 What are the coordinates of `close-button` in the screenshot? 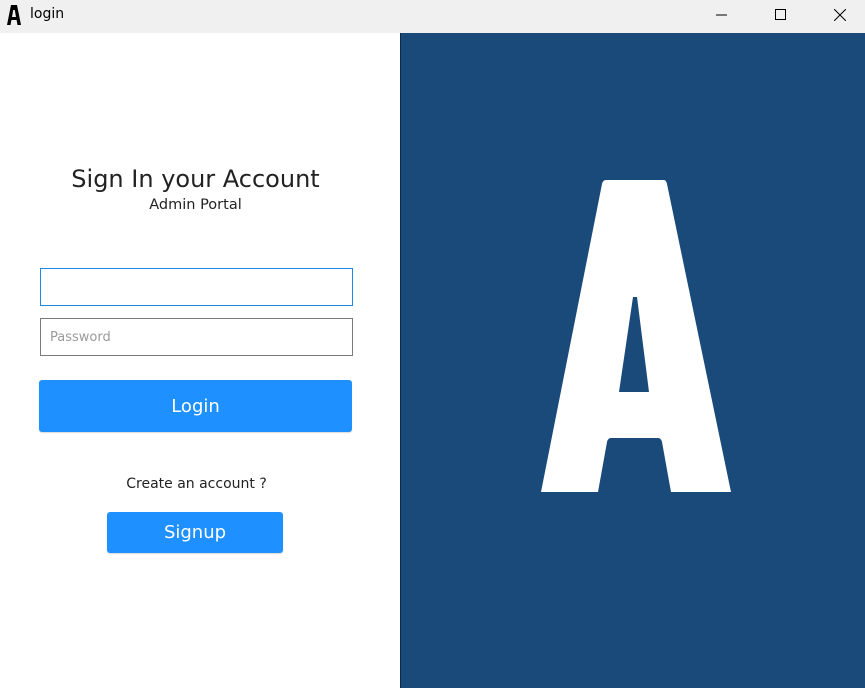 It's located at (838, 15).